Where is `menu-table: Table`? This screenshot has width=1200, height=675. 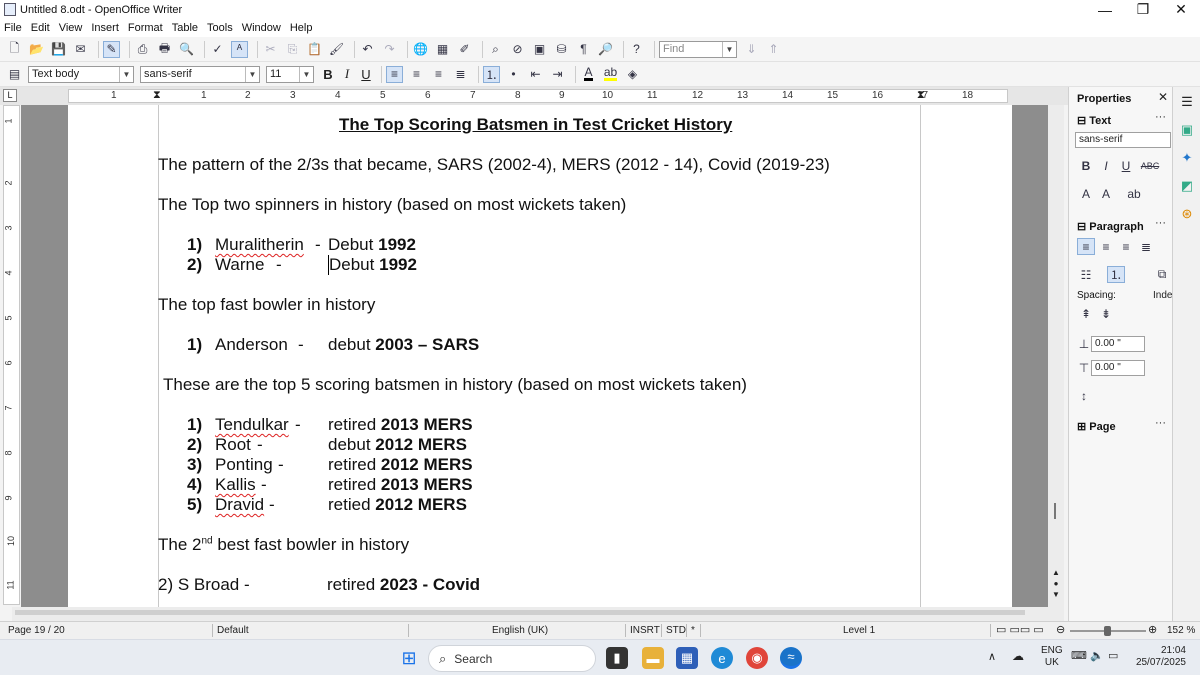
menu-table: Table is located at coordinates (185, 28).